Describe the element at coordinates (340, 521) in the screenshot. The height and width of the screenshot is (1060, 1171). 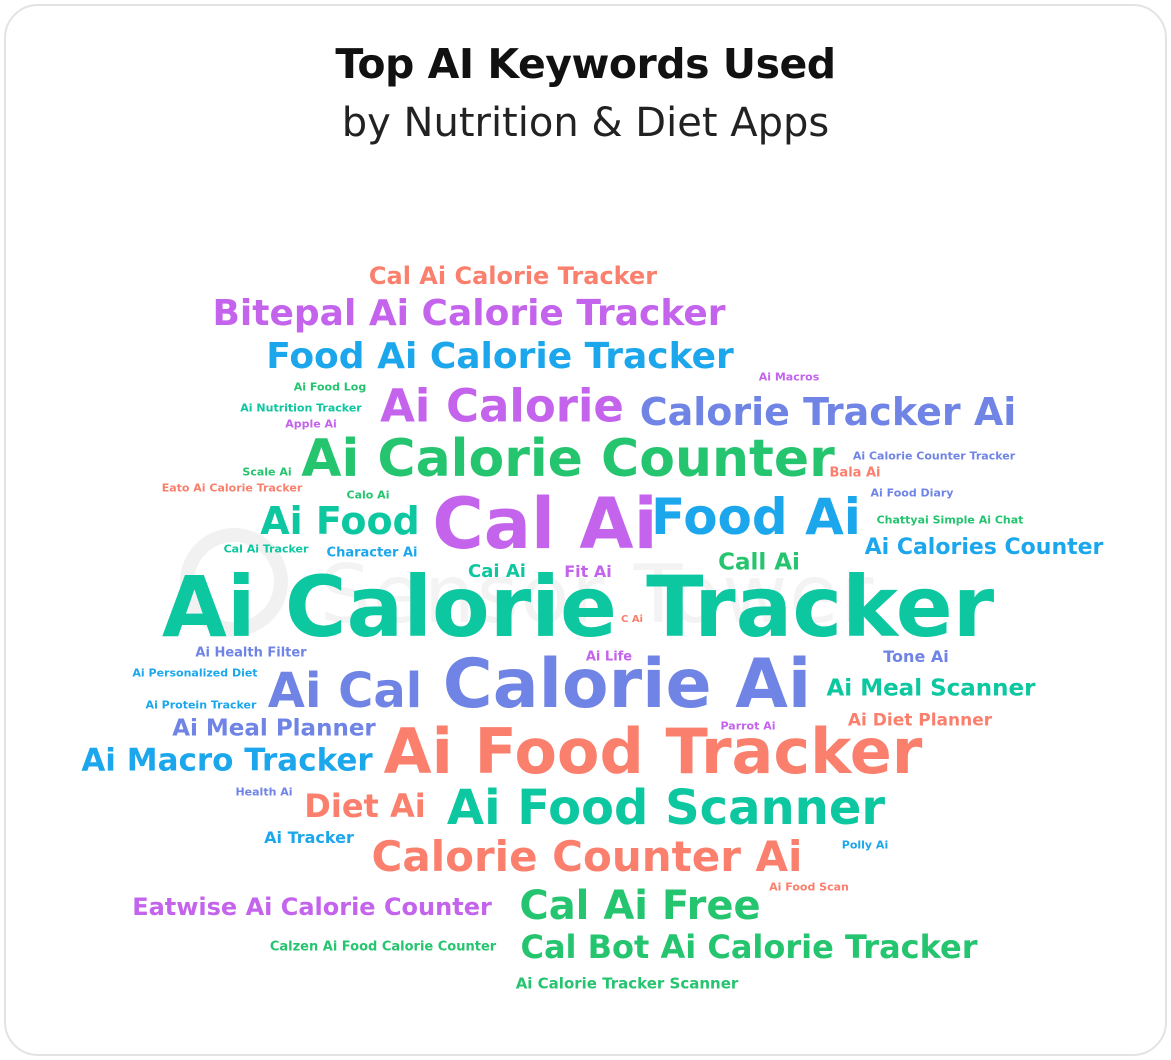
I see `keyword-ai-food: Ai Food` at that location.